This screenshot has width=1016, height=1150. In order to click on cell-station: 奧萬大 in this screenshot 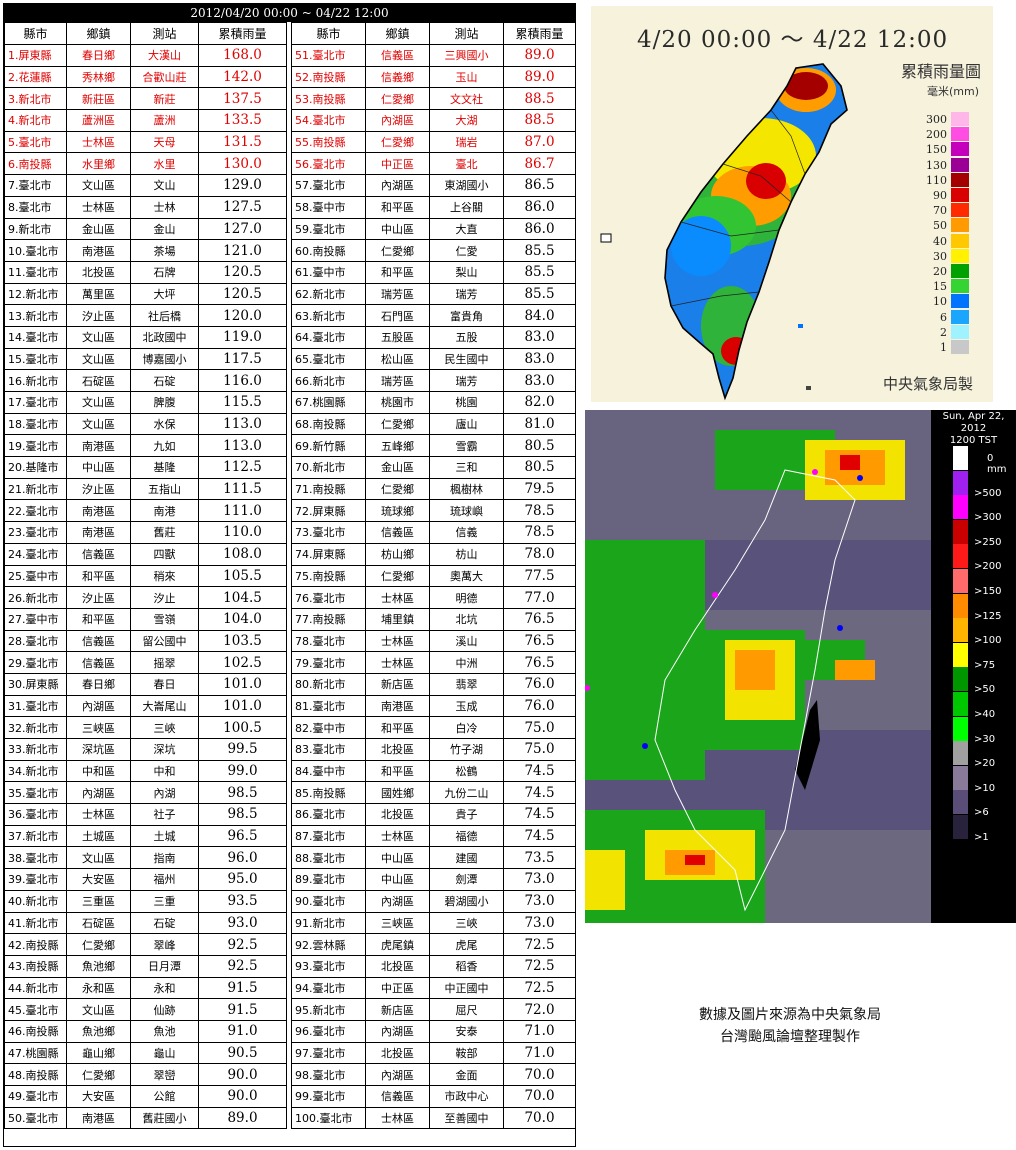, I will do `click(466, 576)`.